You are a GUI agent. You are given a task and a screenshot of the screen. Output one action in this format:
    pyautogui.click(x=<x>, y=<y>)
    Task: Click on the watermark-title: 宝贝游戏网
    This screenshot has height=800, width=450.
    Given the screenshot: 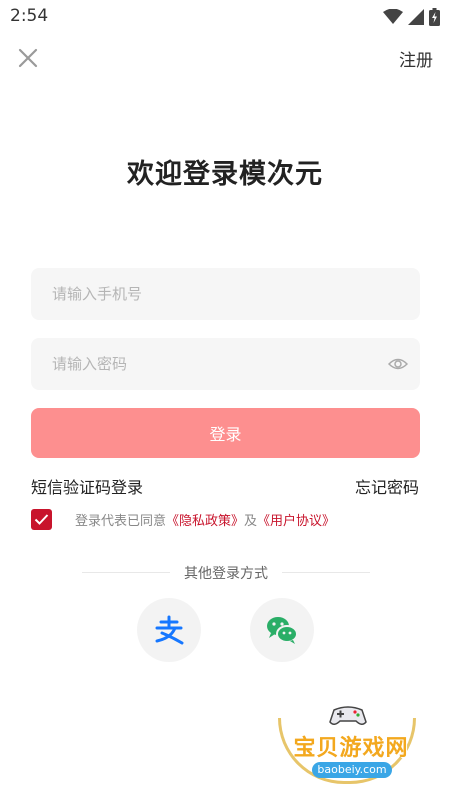 What is the action you would take?
    pyautogui.click(x=351, y=748)
    